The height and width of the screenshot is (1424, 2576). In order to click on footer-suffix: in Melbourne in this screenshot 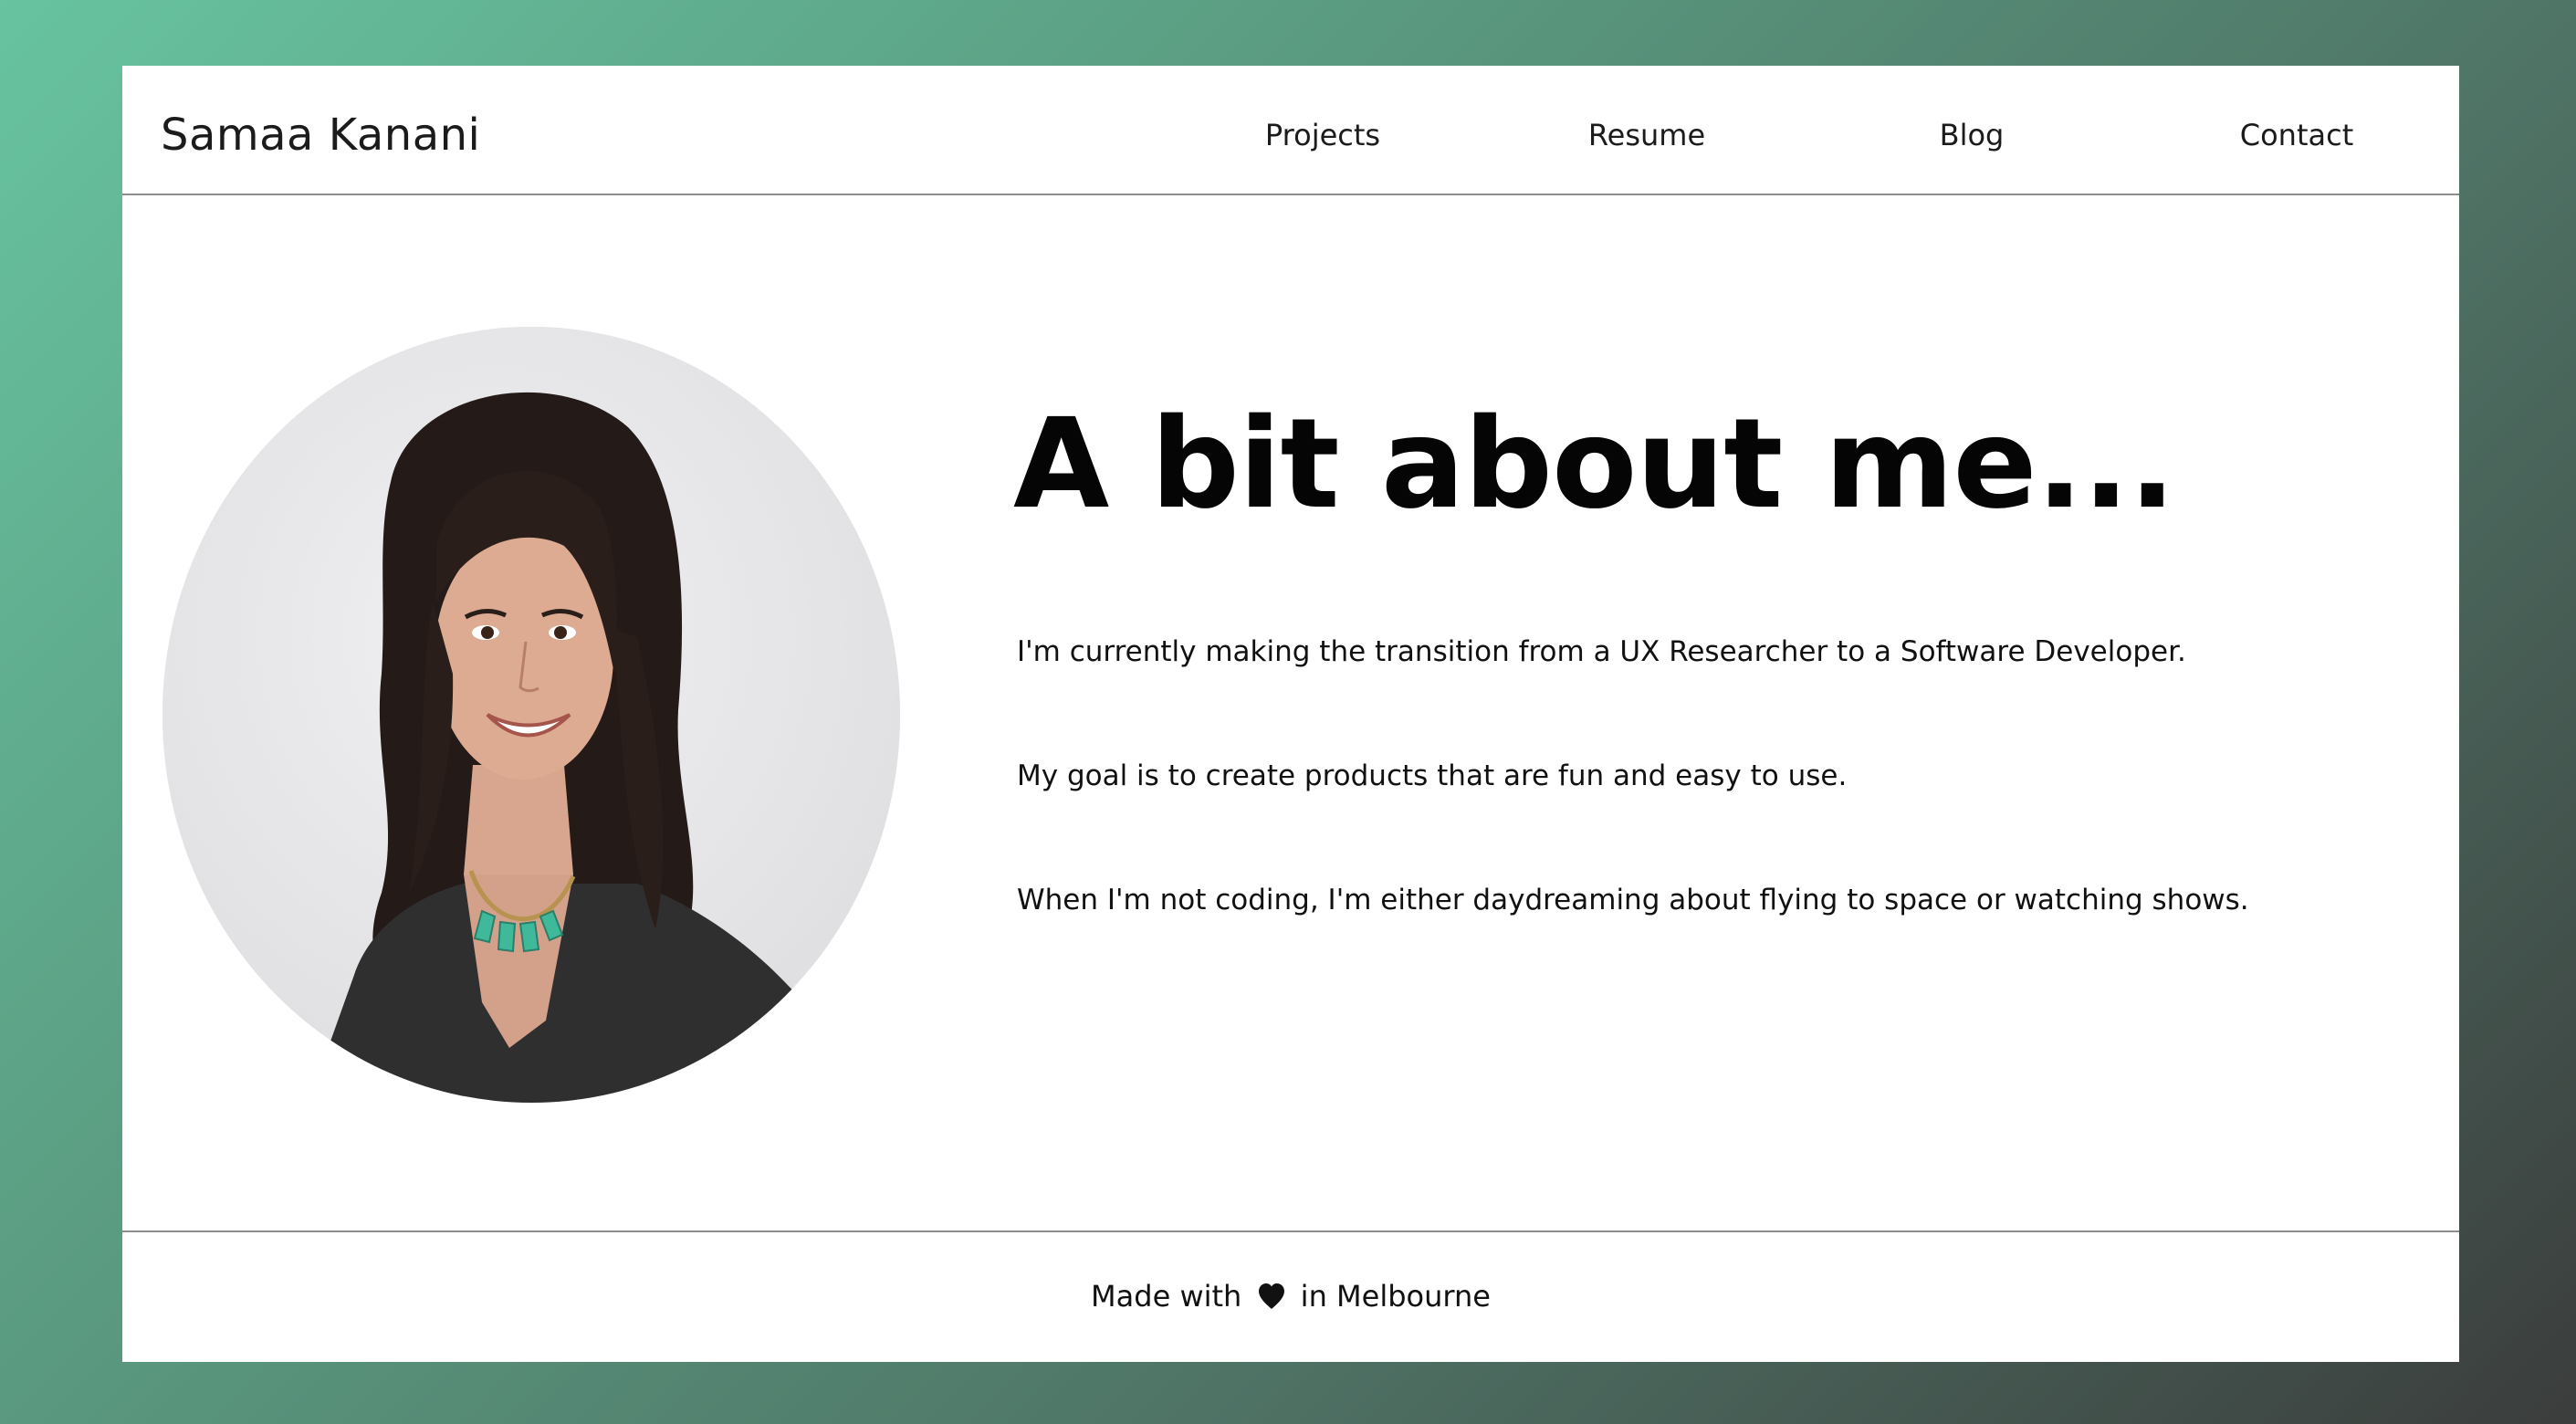, I will do `click(1395, 1296)`.